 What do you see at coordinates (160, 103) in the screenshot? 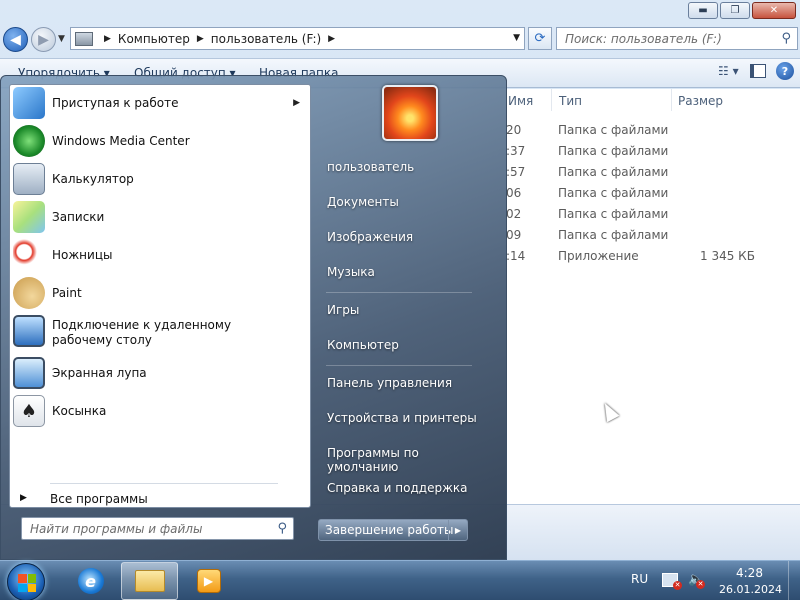
I see `program-getting-started: Приступая к работе ▶` at bounding box center [160, 103].